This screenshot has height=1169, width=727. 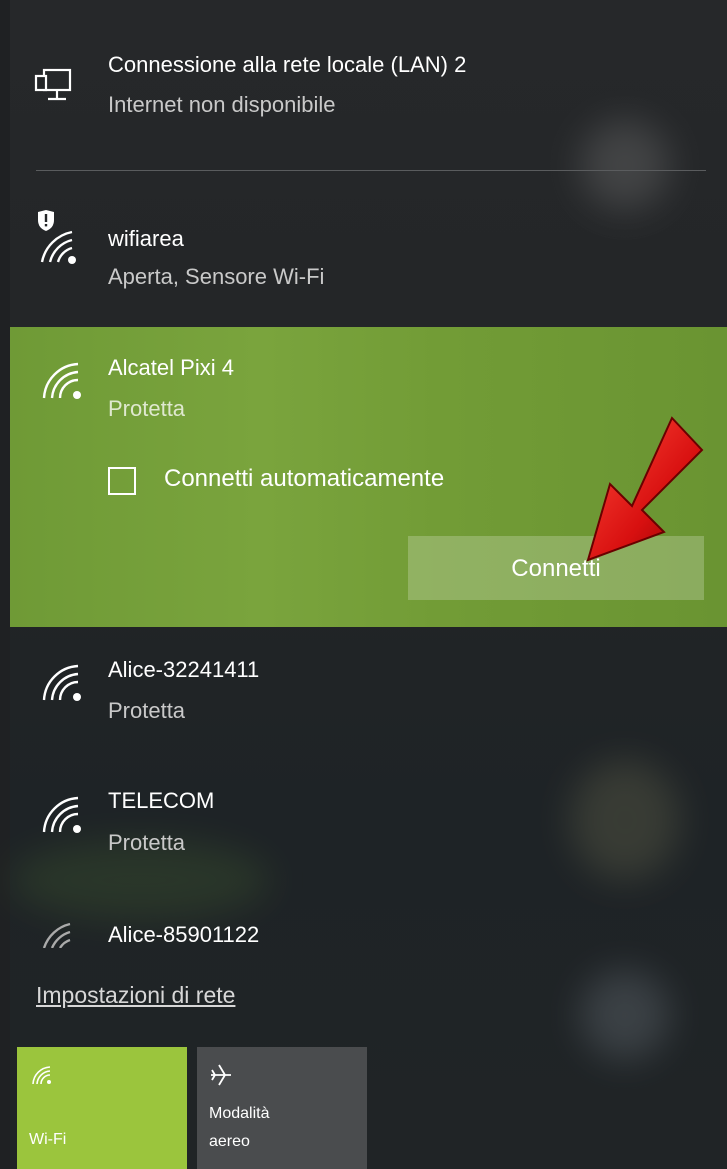 What do you see at coordinates (304, 479) in the screenshot?
I see `auto-connect-label: Connetti automaticamente` at bounding box center [304, 479].